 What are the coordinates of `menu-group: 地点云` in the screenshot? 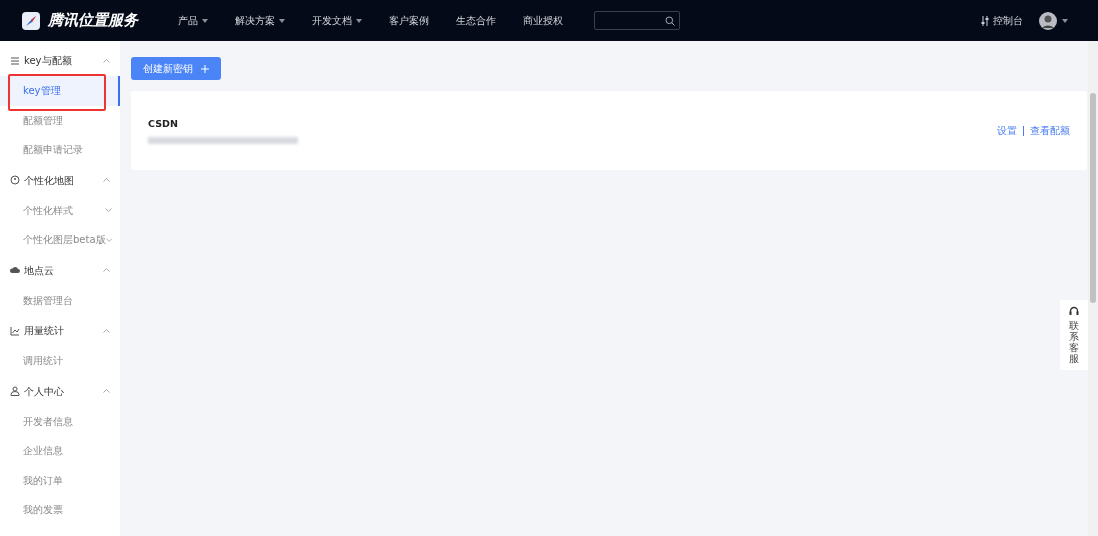 It's located at (60, 270).